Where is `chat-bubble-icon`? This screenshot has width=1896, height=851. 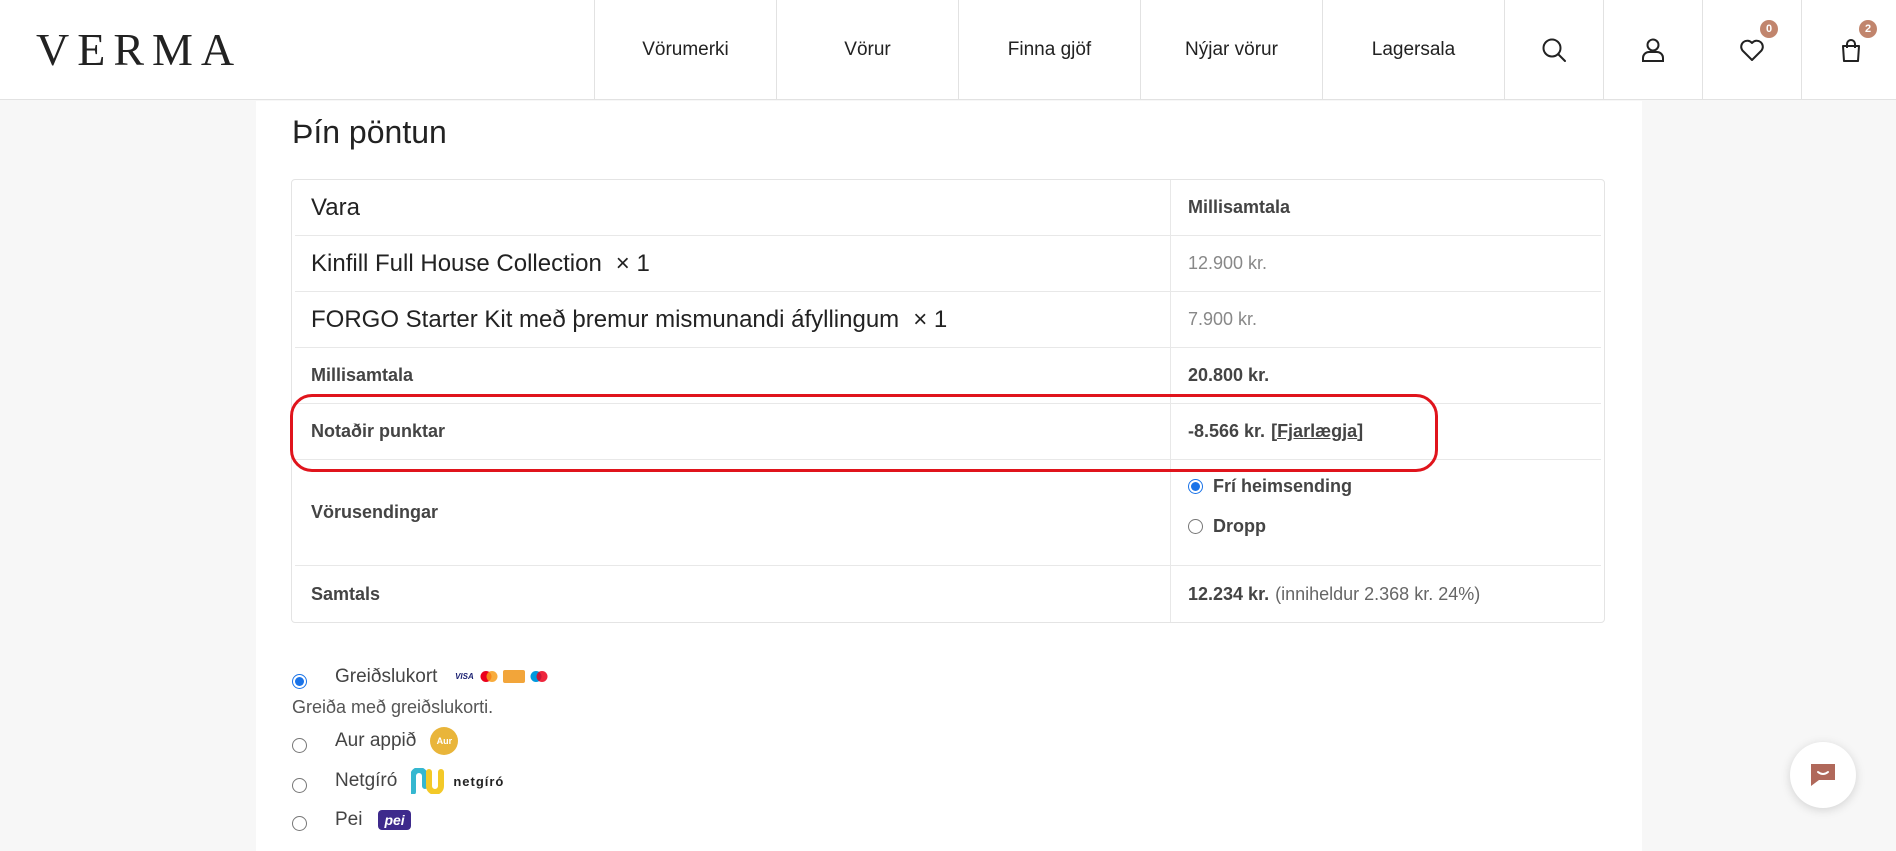
chat-bubble-icon is located at coordinates (1823, 775).